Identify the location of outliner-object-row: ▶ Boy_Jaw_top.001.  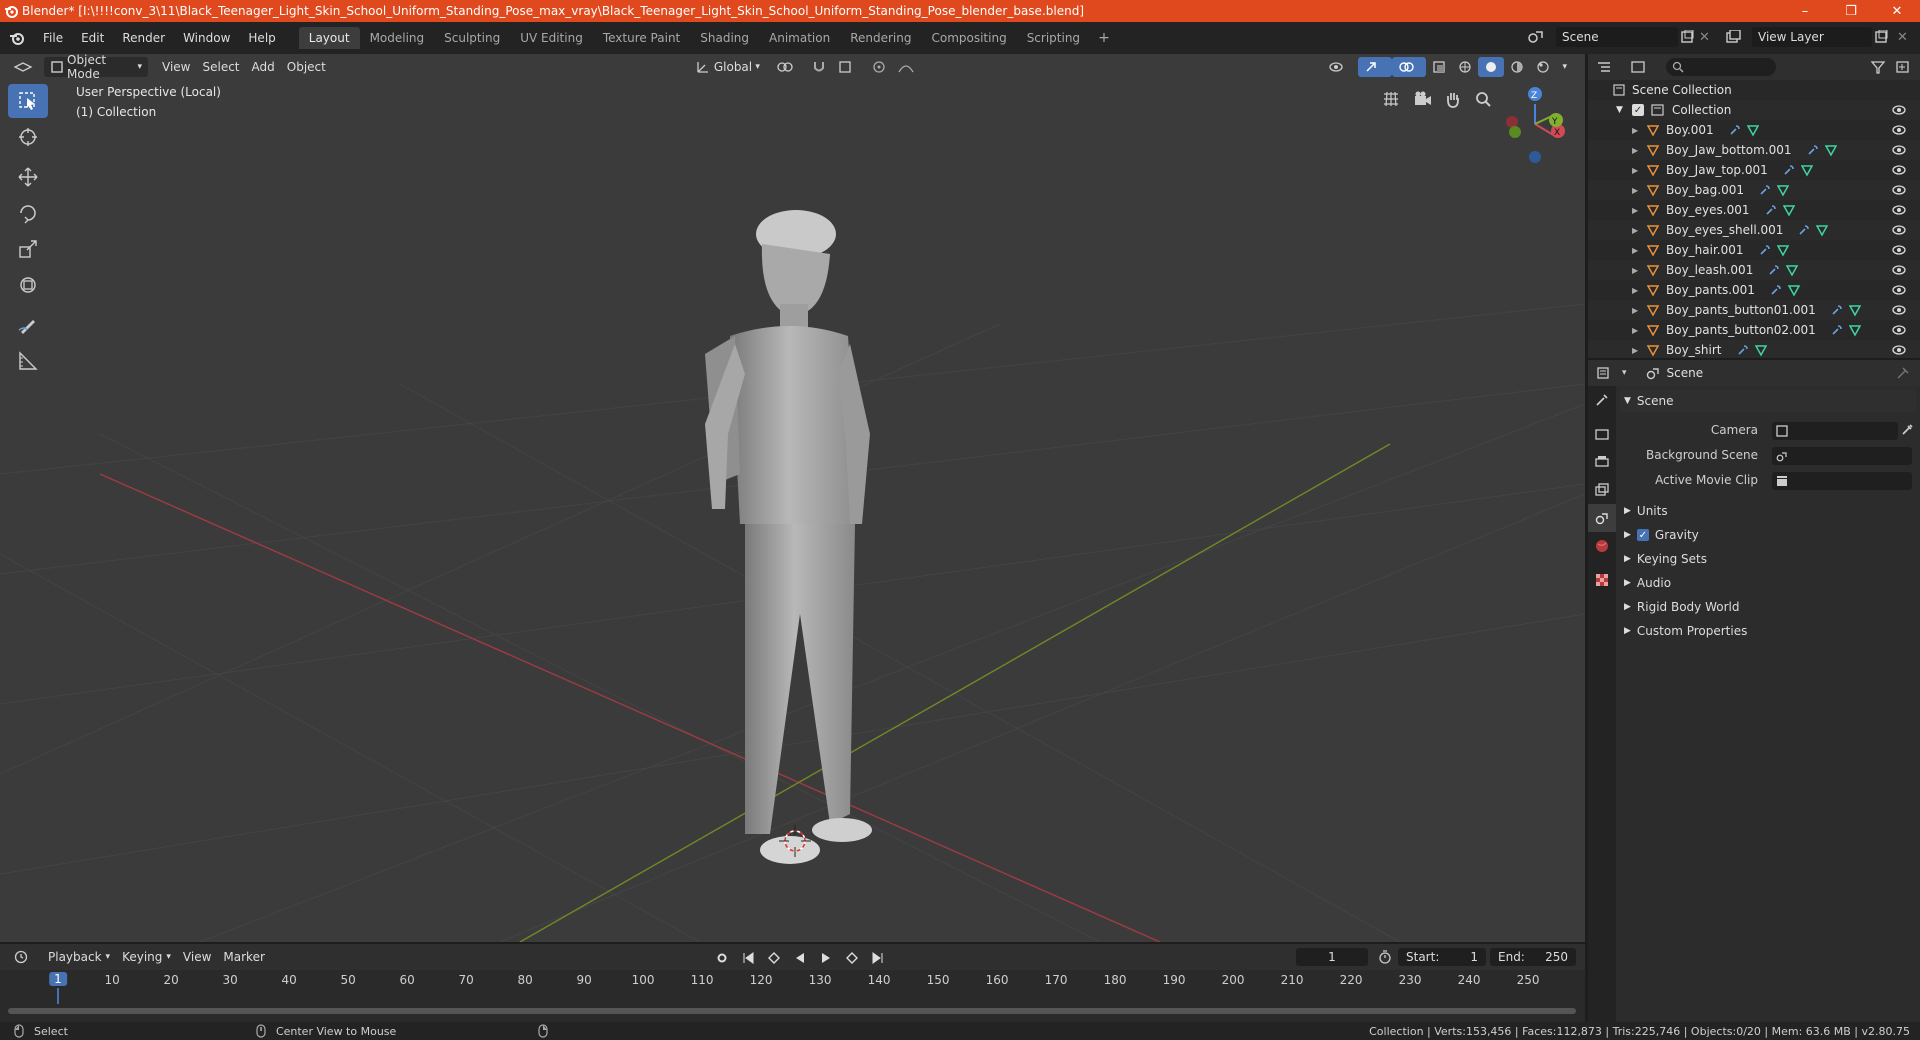
(1754, 170).